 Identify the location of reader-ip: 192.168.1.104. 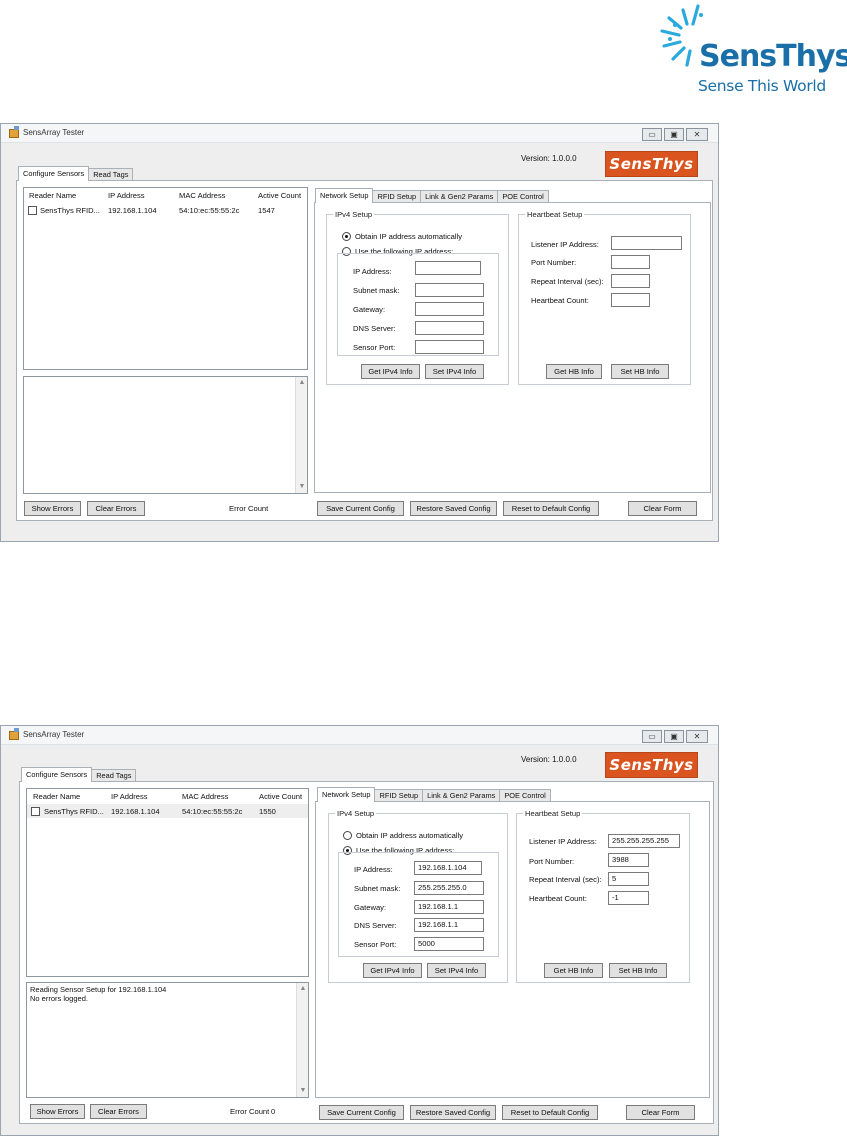
(135, 811).